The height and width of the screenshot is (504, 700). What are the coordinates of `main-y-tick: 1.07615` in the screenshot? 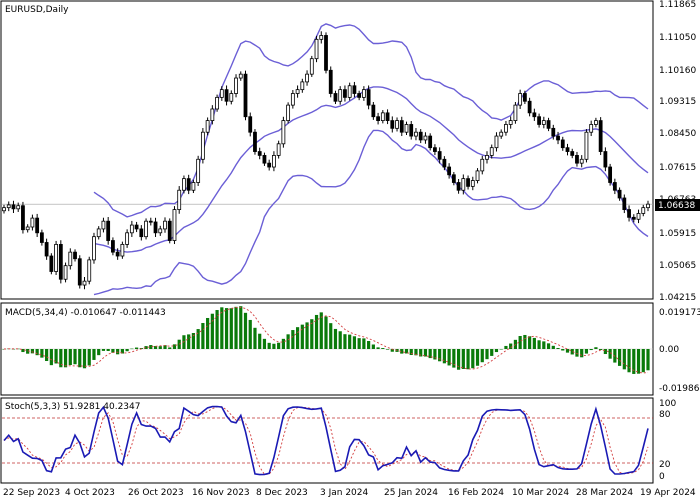 It's located at (677, 168).